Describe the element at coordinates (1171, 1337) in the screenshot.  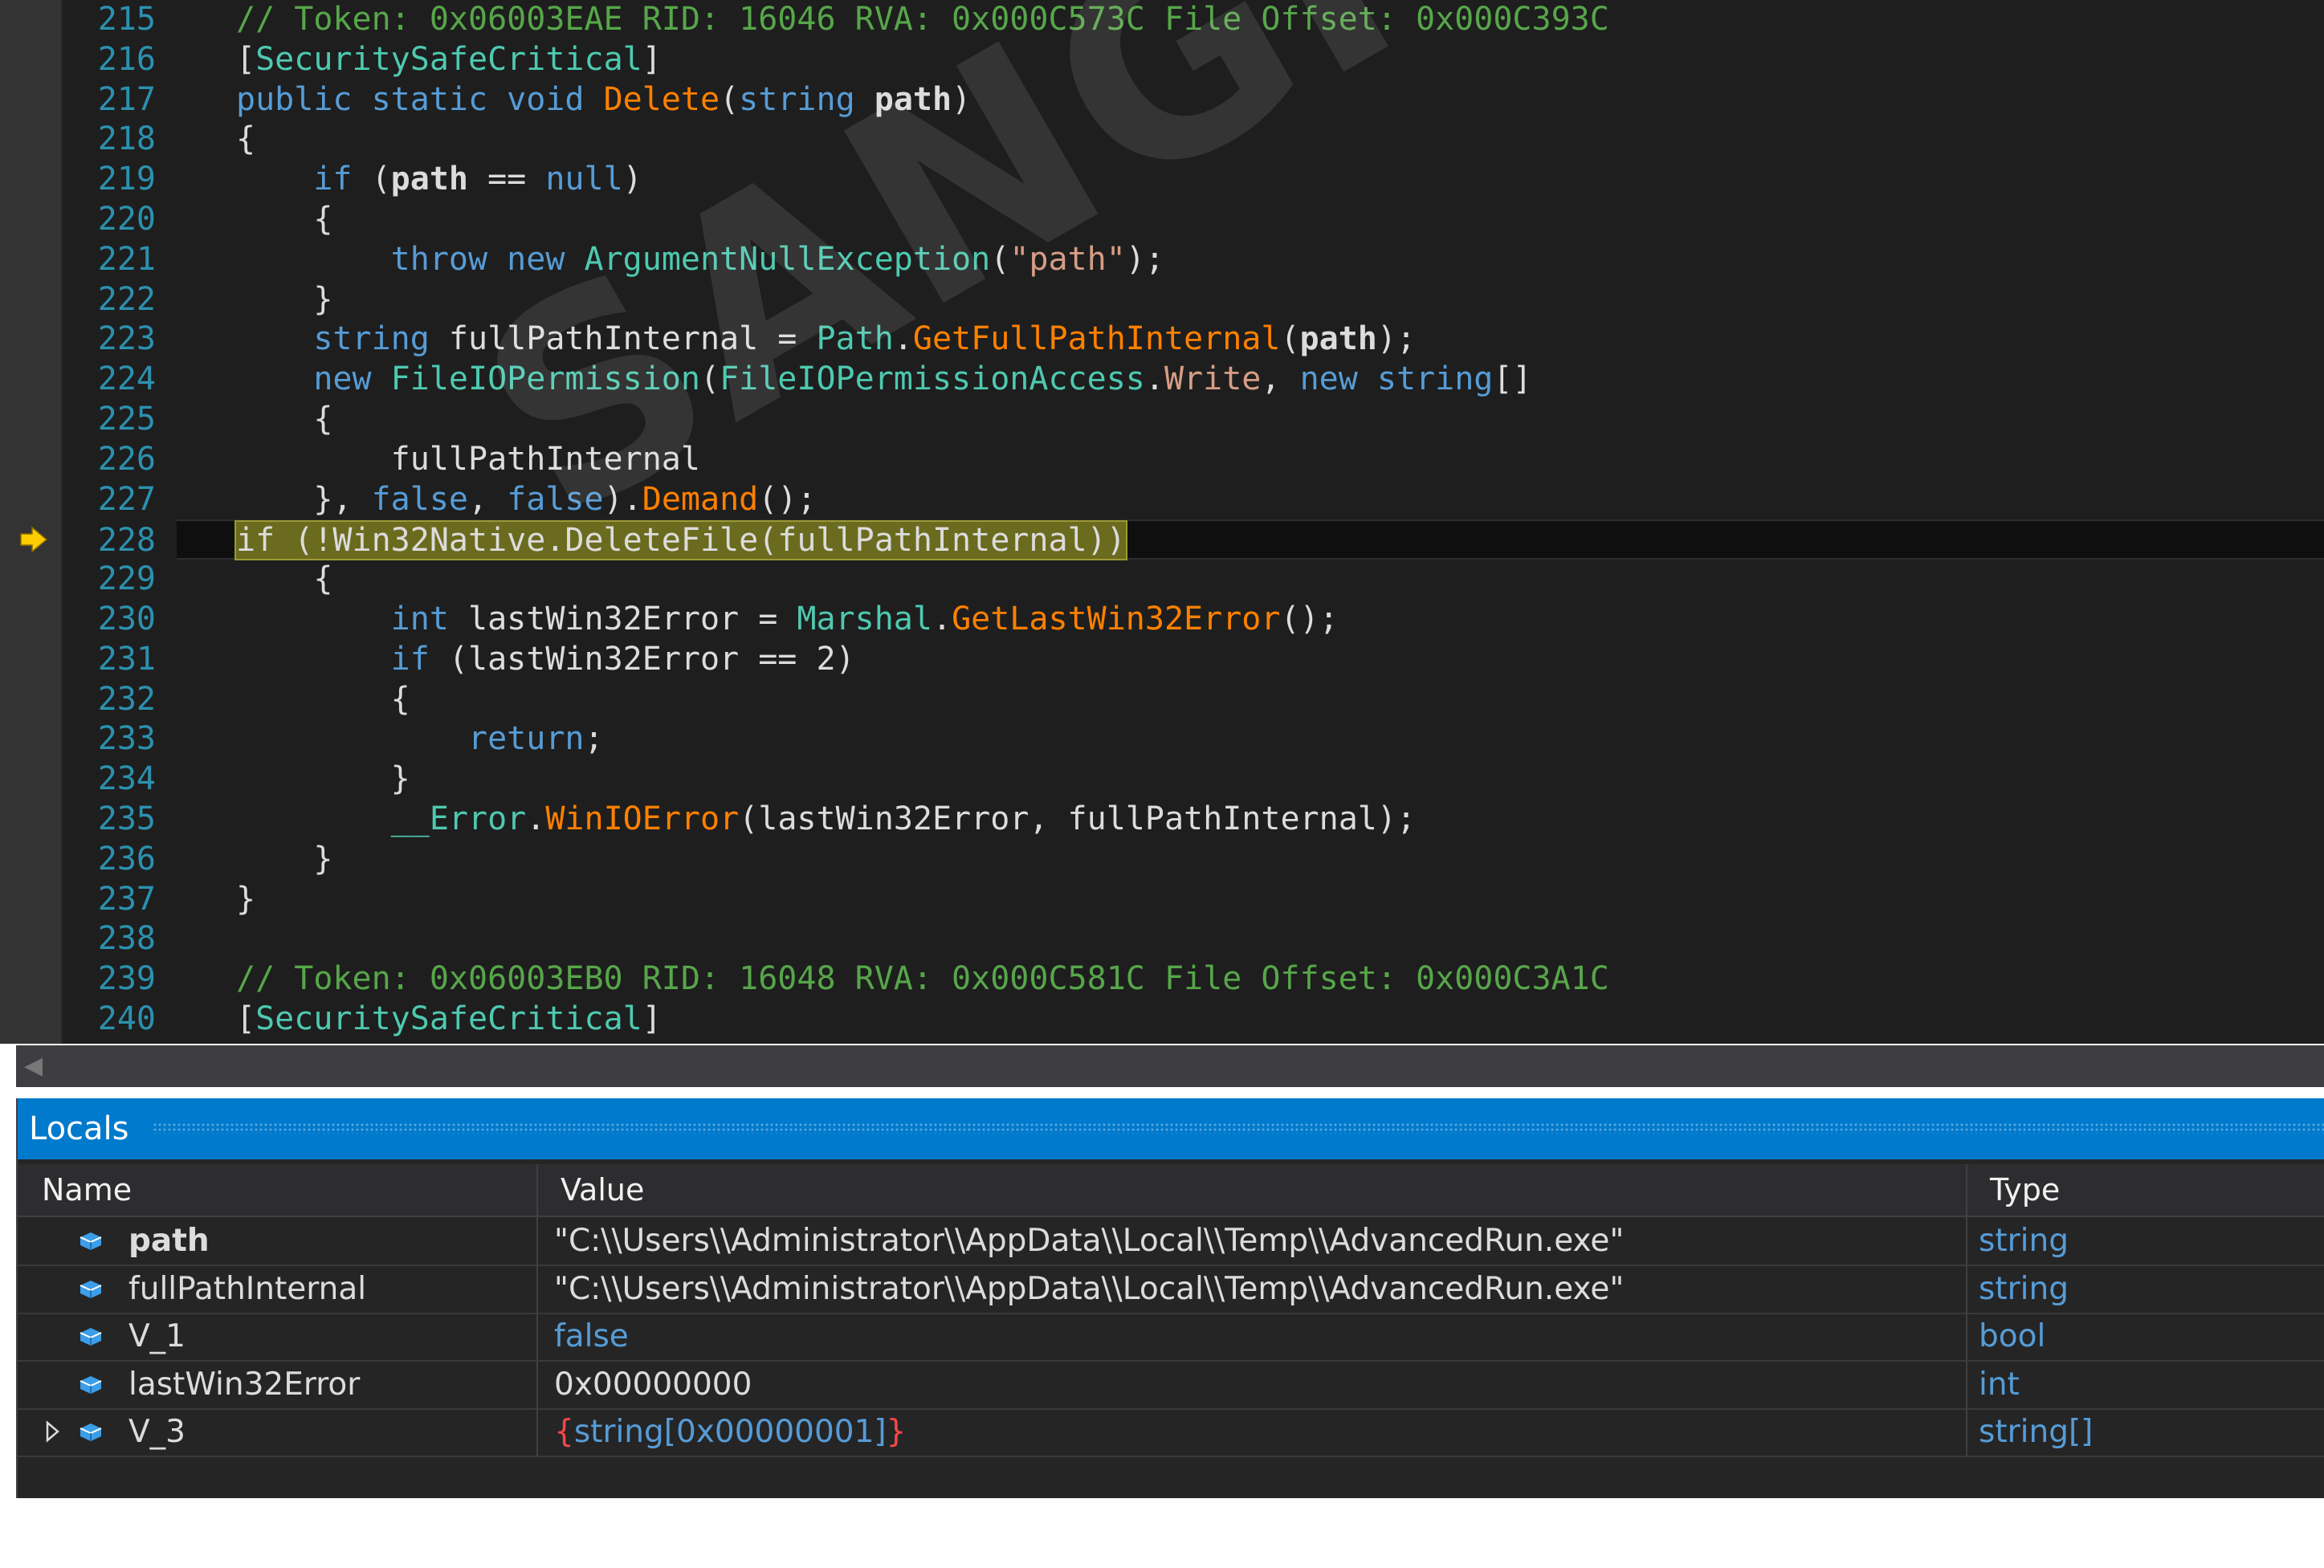
I see `locals-row: V_1 false bool` at that location.